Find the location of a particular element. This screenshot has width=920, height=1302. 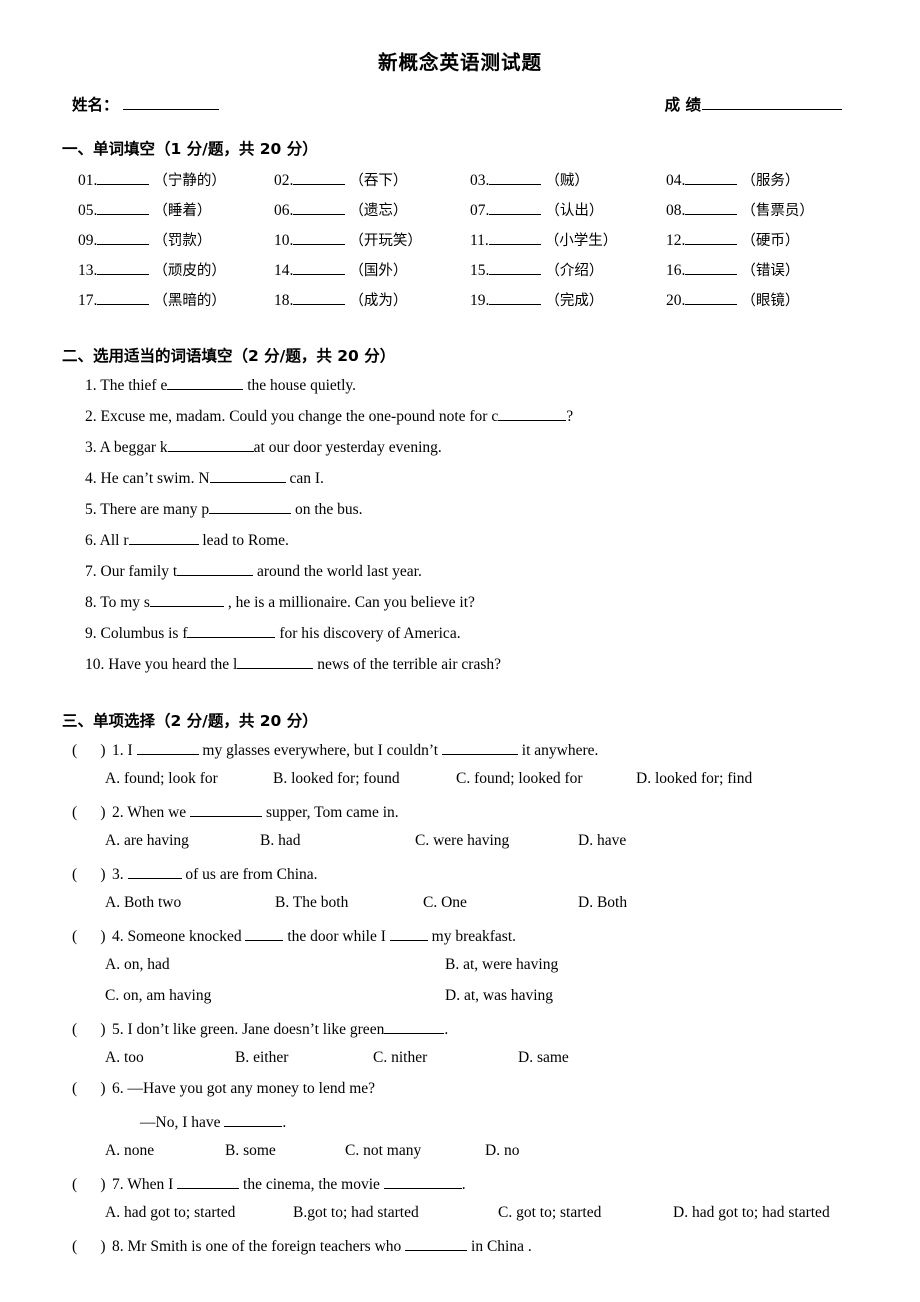

vocabulary-row: 09. （罚款） 10. （开玩笑） 11. （小学生） 12. （硬币） is located at coordinates (489, 244).